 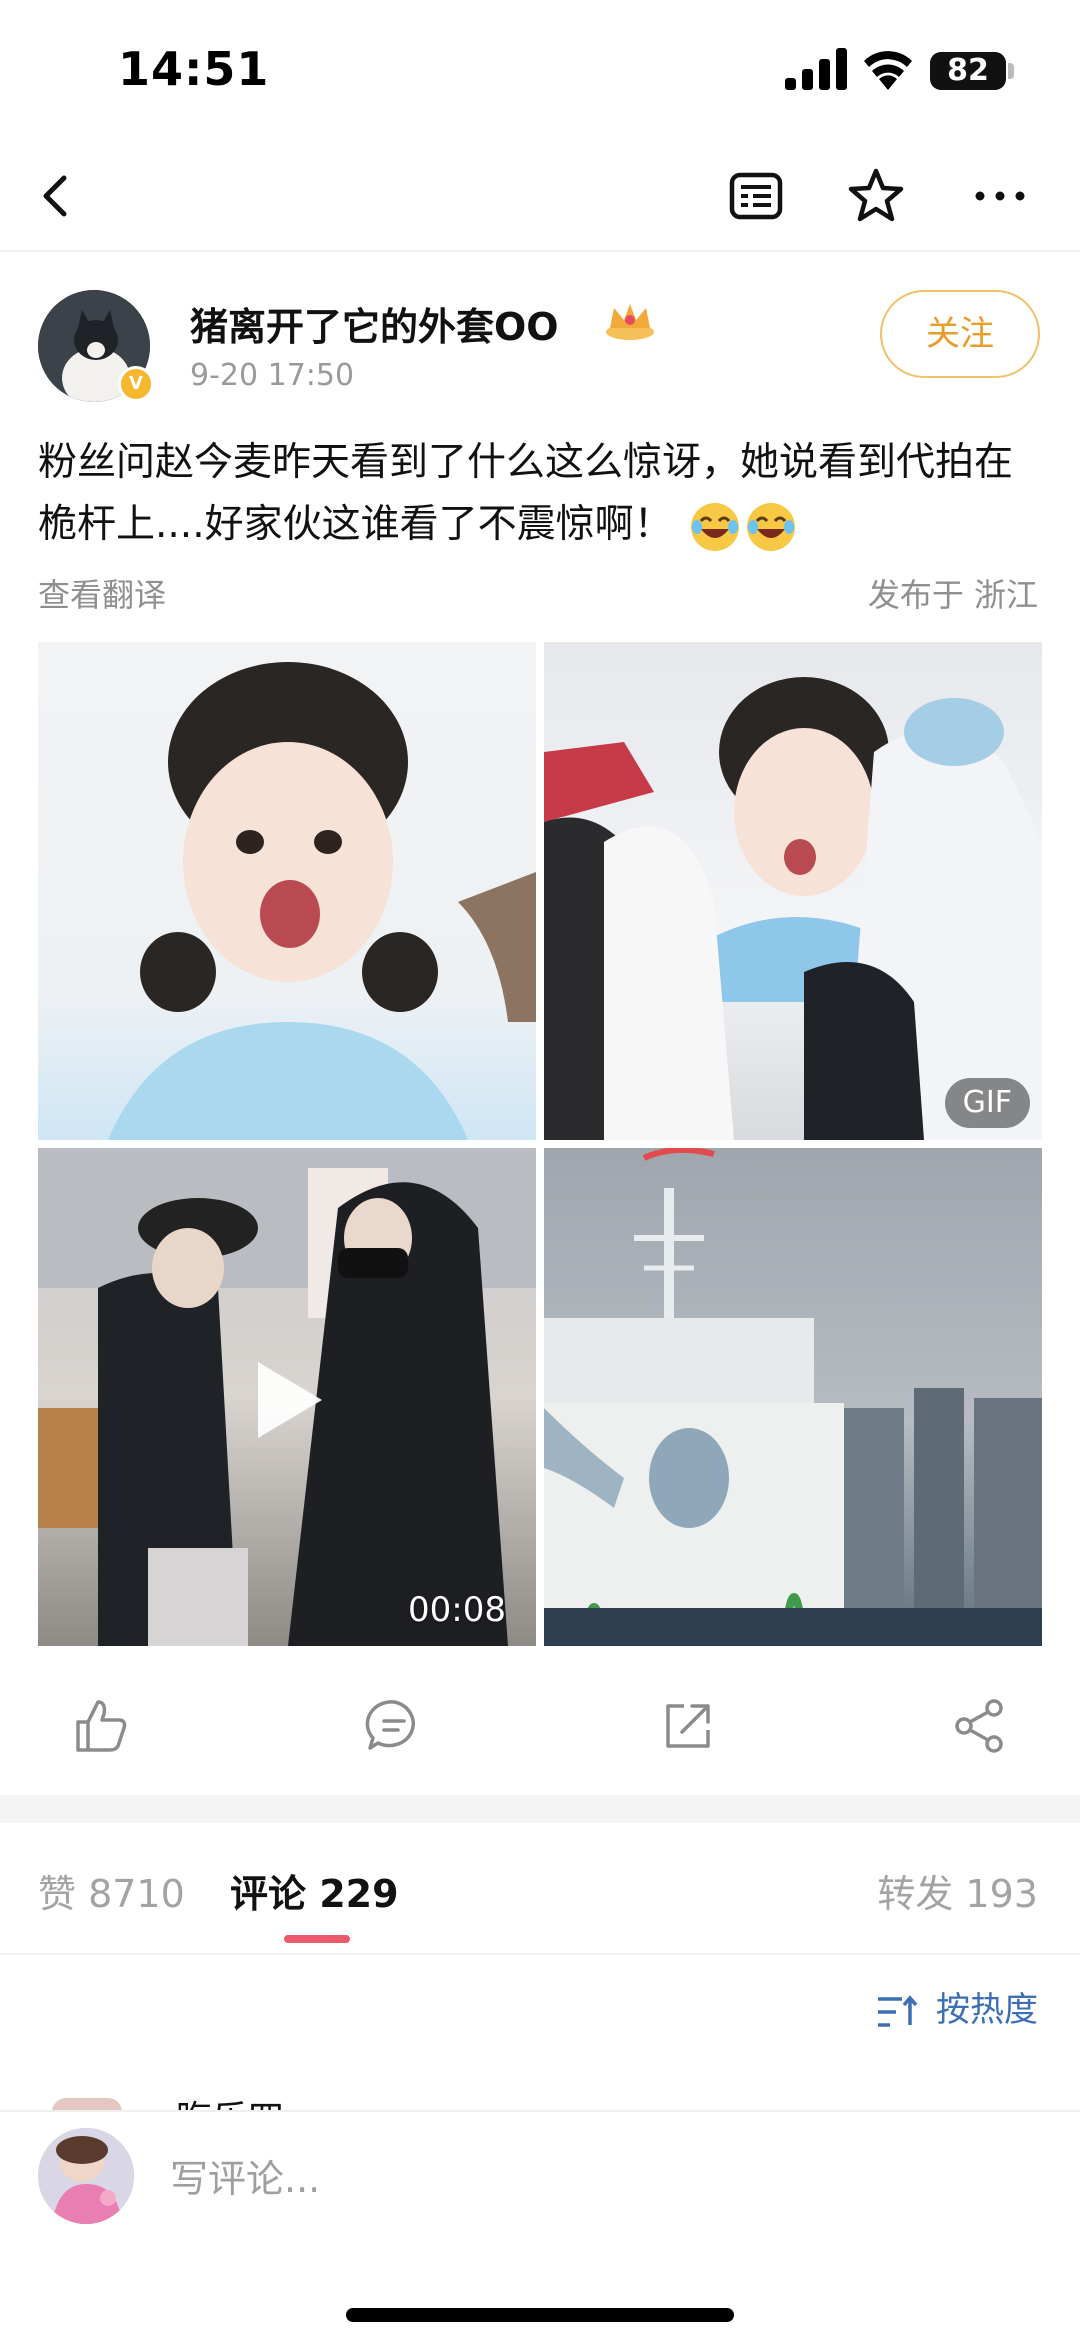 What do you see at coordinates (540, 2315) in the screenshot?
I see `home-indicator` at bounding box center [540, 2315].